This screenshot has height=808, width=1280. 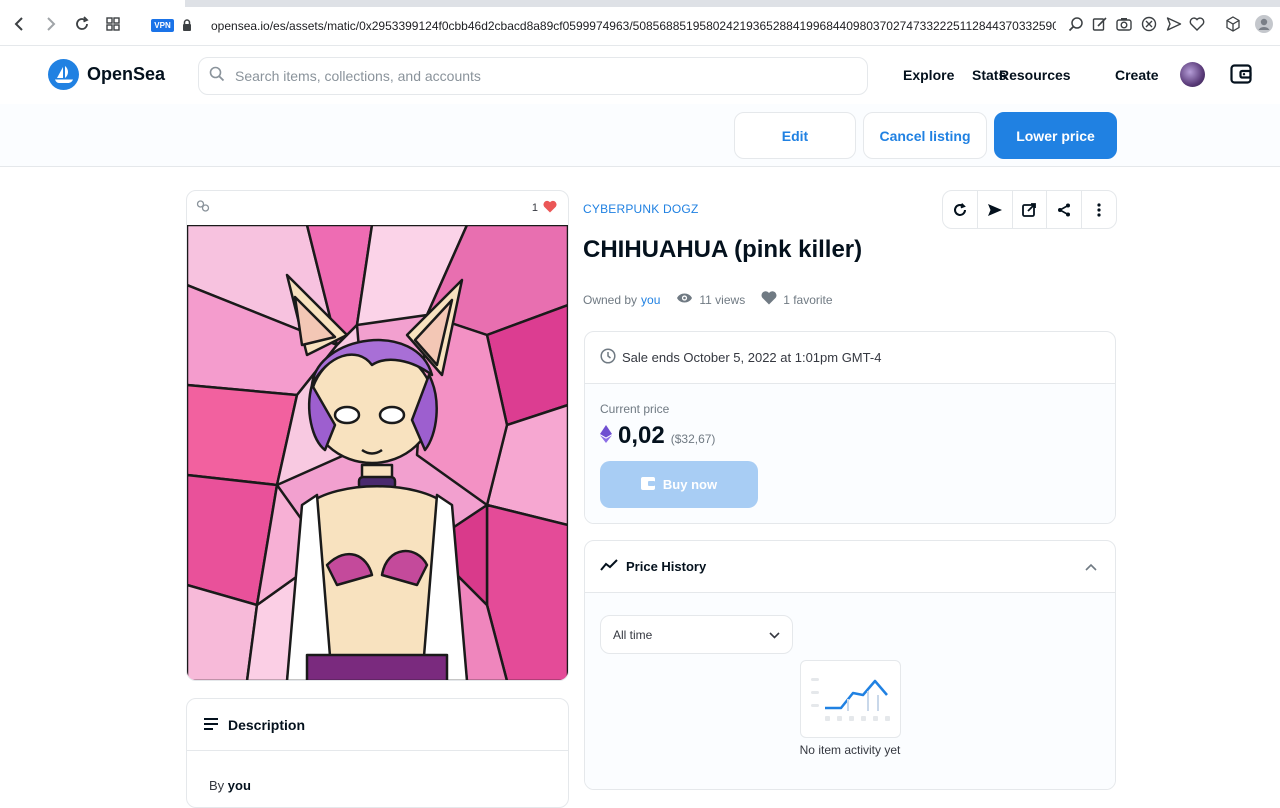 What do you see at coordinates (850, 699) in the screenshot?
I see `empty-chart-illustration` at bounding box center [850, 699].